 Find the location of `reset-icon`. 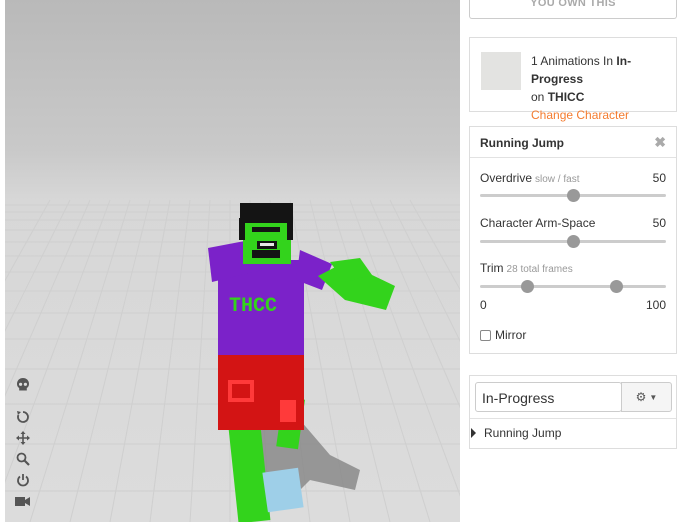

reset-icon is located at coordinates (23, 417).